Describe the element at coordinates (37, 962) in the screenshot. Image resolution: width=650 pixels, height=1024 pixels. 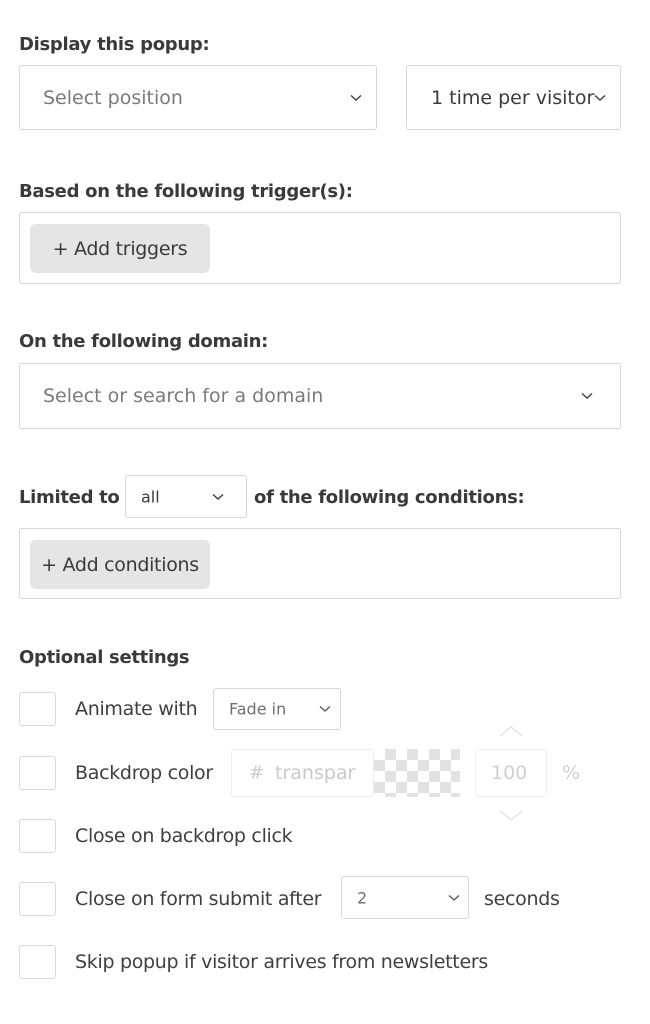
I see `skip-newsletter-checkbox` at that location.